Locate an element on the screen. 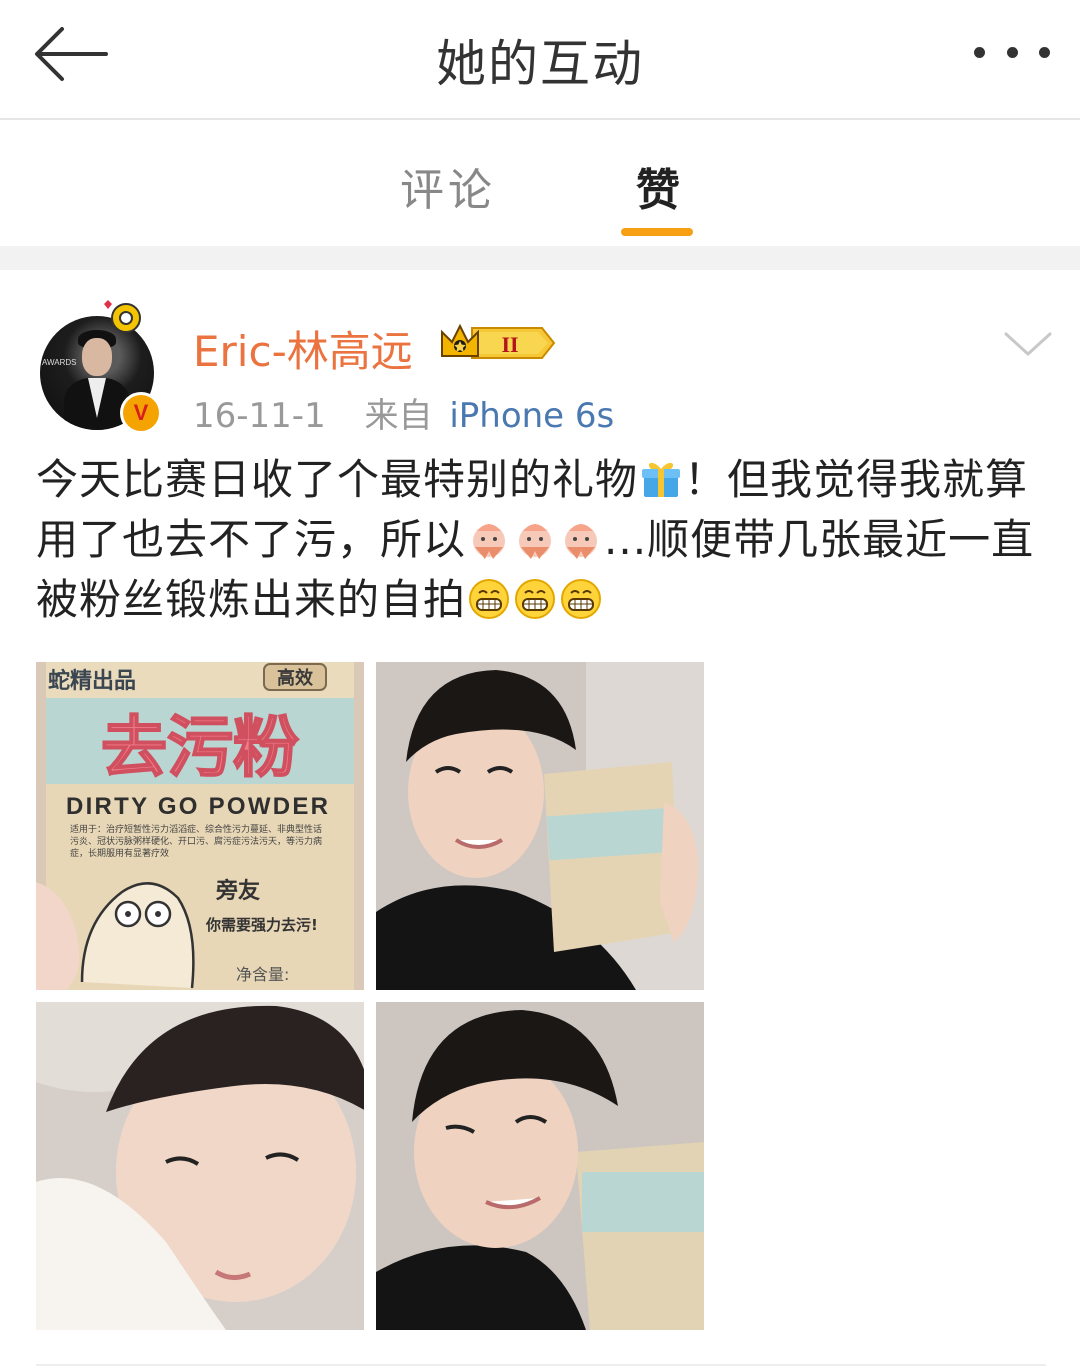  chevron-down-icon is located at coordinates (1028, 344).